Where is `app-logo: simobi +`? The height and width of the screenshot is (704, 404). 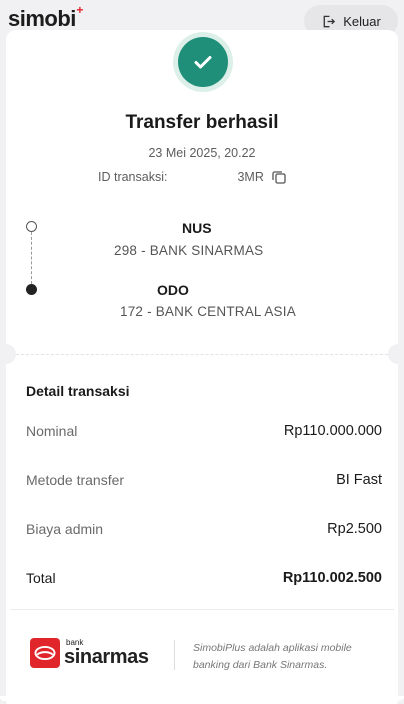 app-logo: simobi + is located at coordinates (45, 17).